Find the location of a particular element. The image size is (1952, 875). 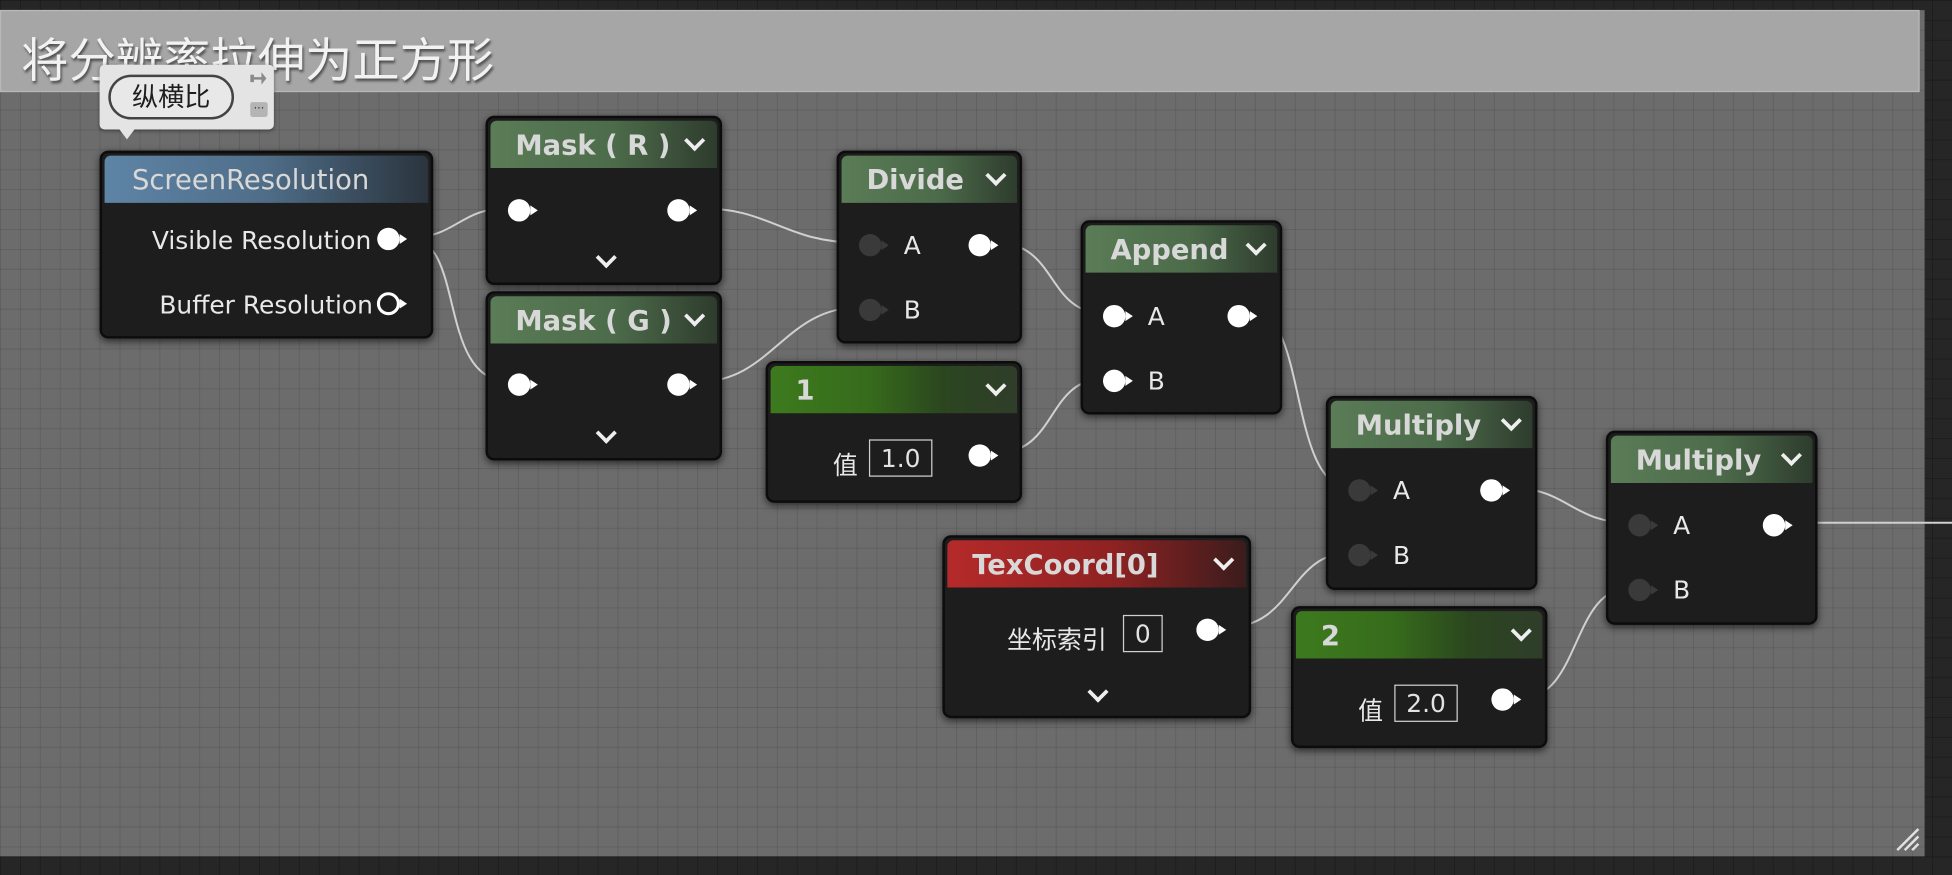

pin-icon is located at coordinates (258, 78).